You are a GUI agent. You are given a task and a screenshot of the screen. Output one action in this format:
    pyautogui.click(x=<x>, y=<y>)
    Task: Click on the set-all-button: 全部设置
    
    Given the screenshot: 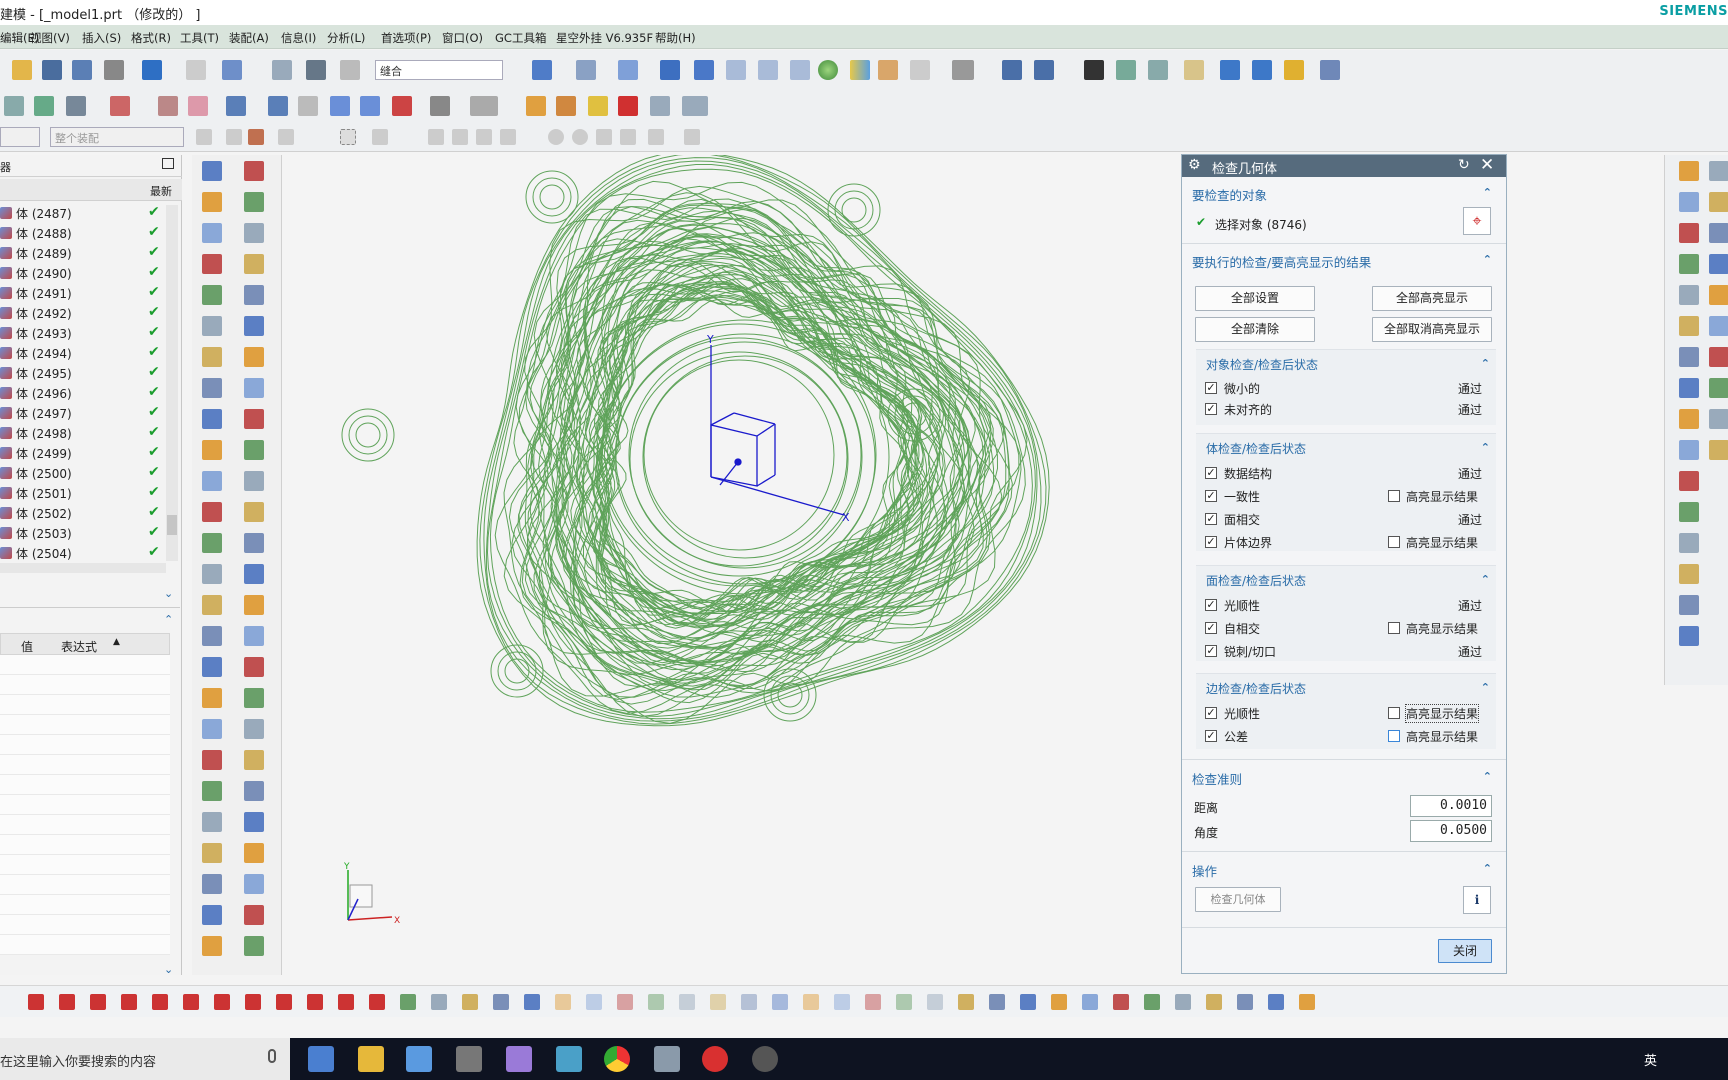 What is the action you would take?
    pyautogui.click(x=1255, y=298)
    